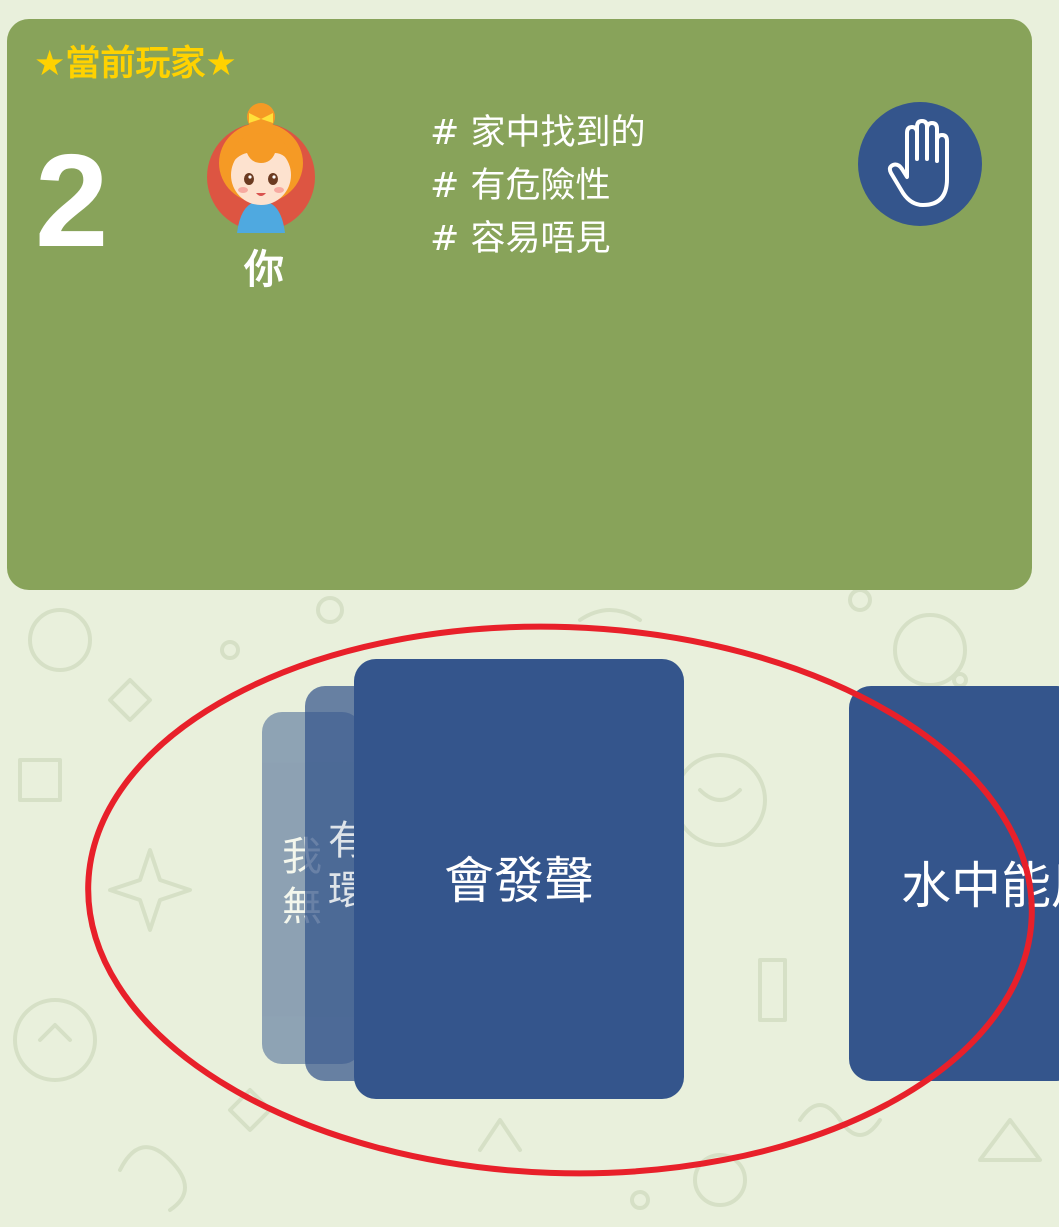 The height and width of the screenshot is (1227, 1059). What do you see at coordinates (520, 239) in the screenshot?
I see `hint-tag: # 容易唔見` at bounding box center [520, 239].